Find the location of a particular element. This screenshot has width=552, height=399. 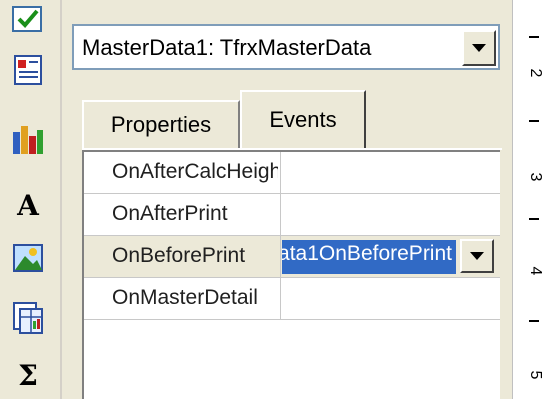

vertical-ruler: 2 3 4 5 is located at coordinates (532, 199).